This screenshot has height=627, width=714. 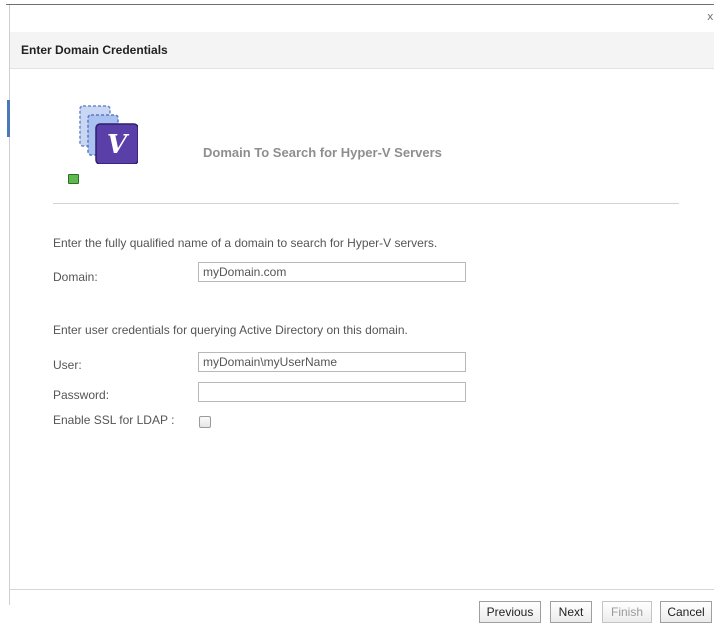 What do you see at coordinates (8, 118) in the screenshot?
I see `selection-accent` at bounding box center [8, 118].